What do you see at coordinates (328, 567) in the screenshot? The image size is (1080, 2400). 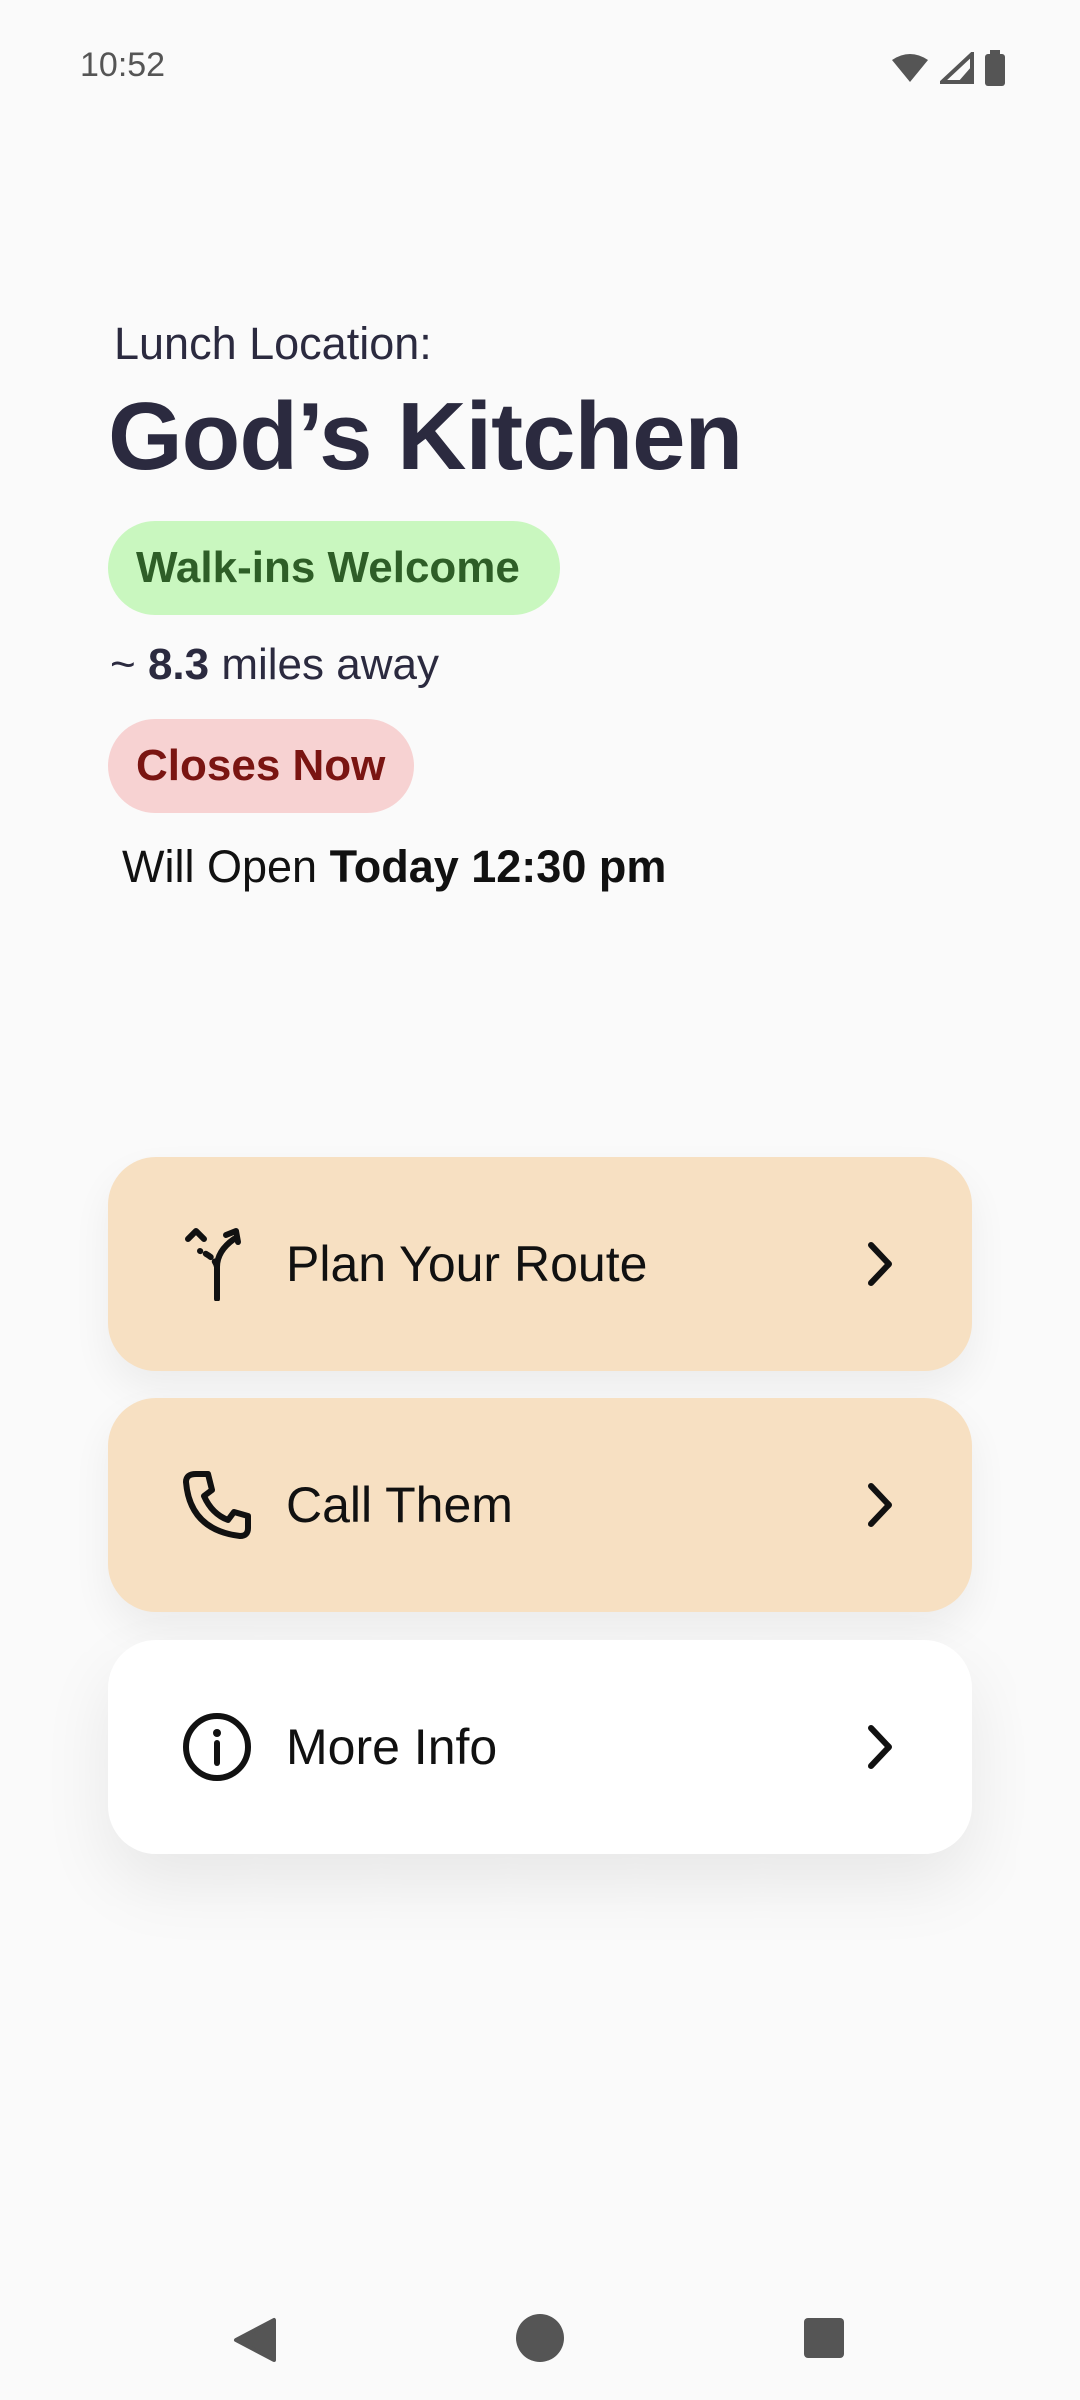 I see `walkins-badge-label: Walk-ins Welcome` at bounding box center [328, 567].